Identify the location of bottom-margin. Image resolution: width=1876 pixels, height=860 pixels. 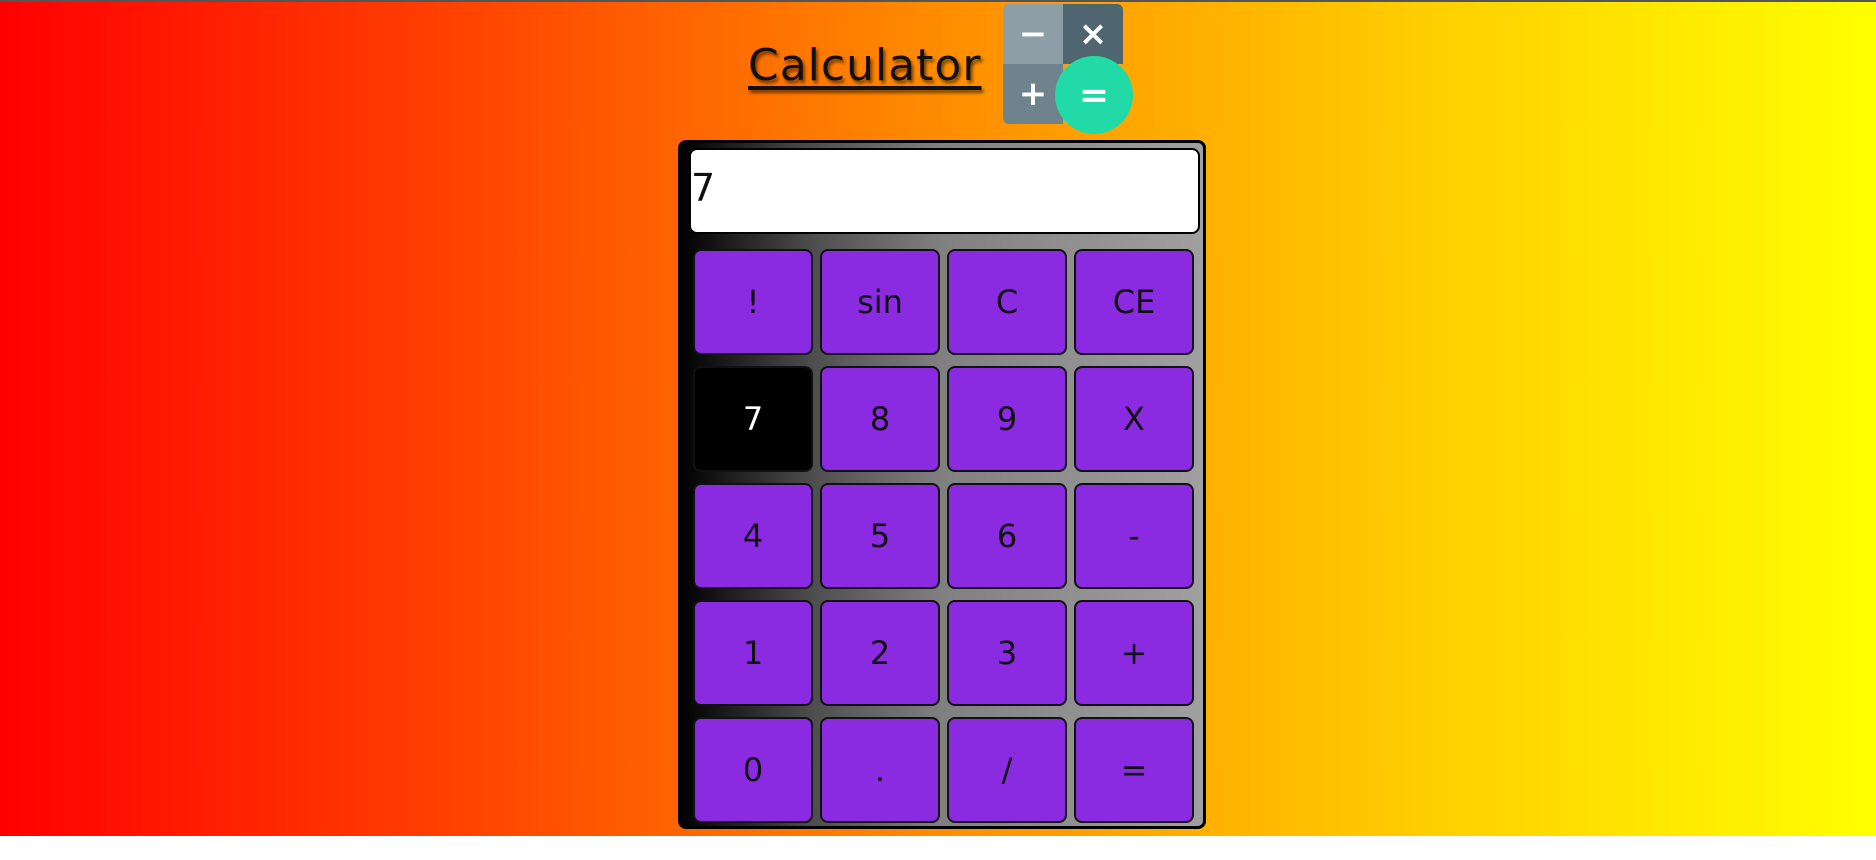
(938, 848).